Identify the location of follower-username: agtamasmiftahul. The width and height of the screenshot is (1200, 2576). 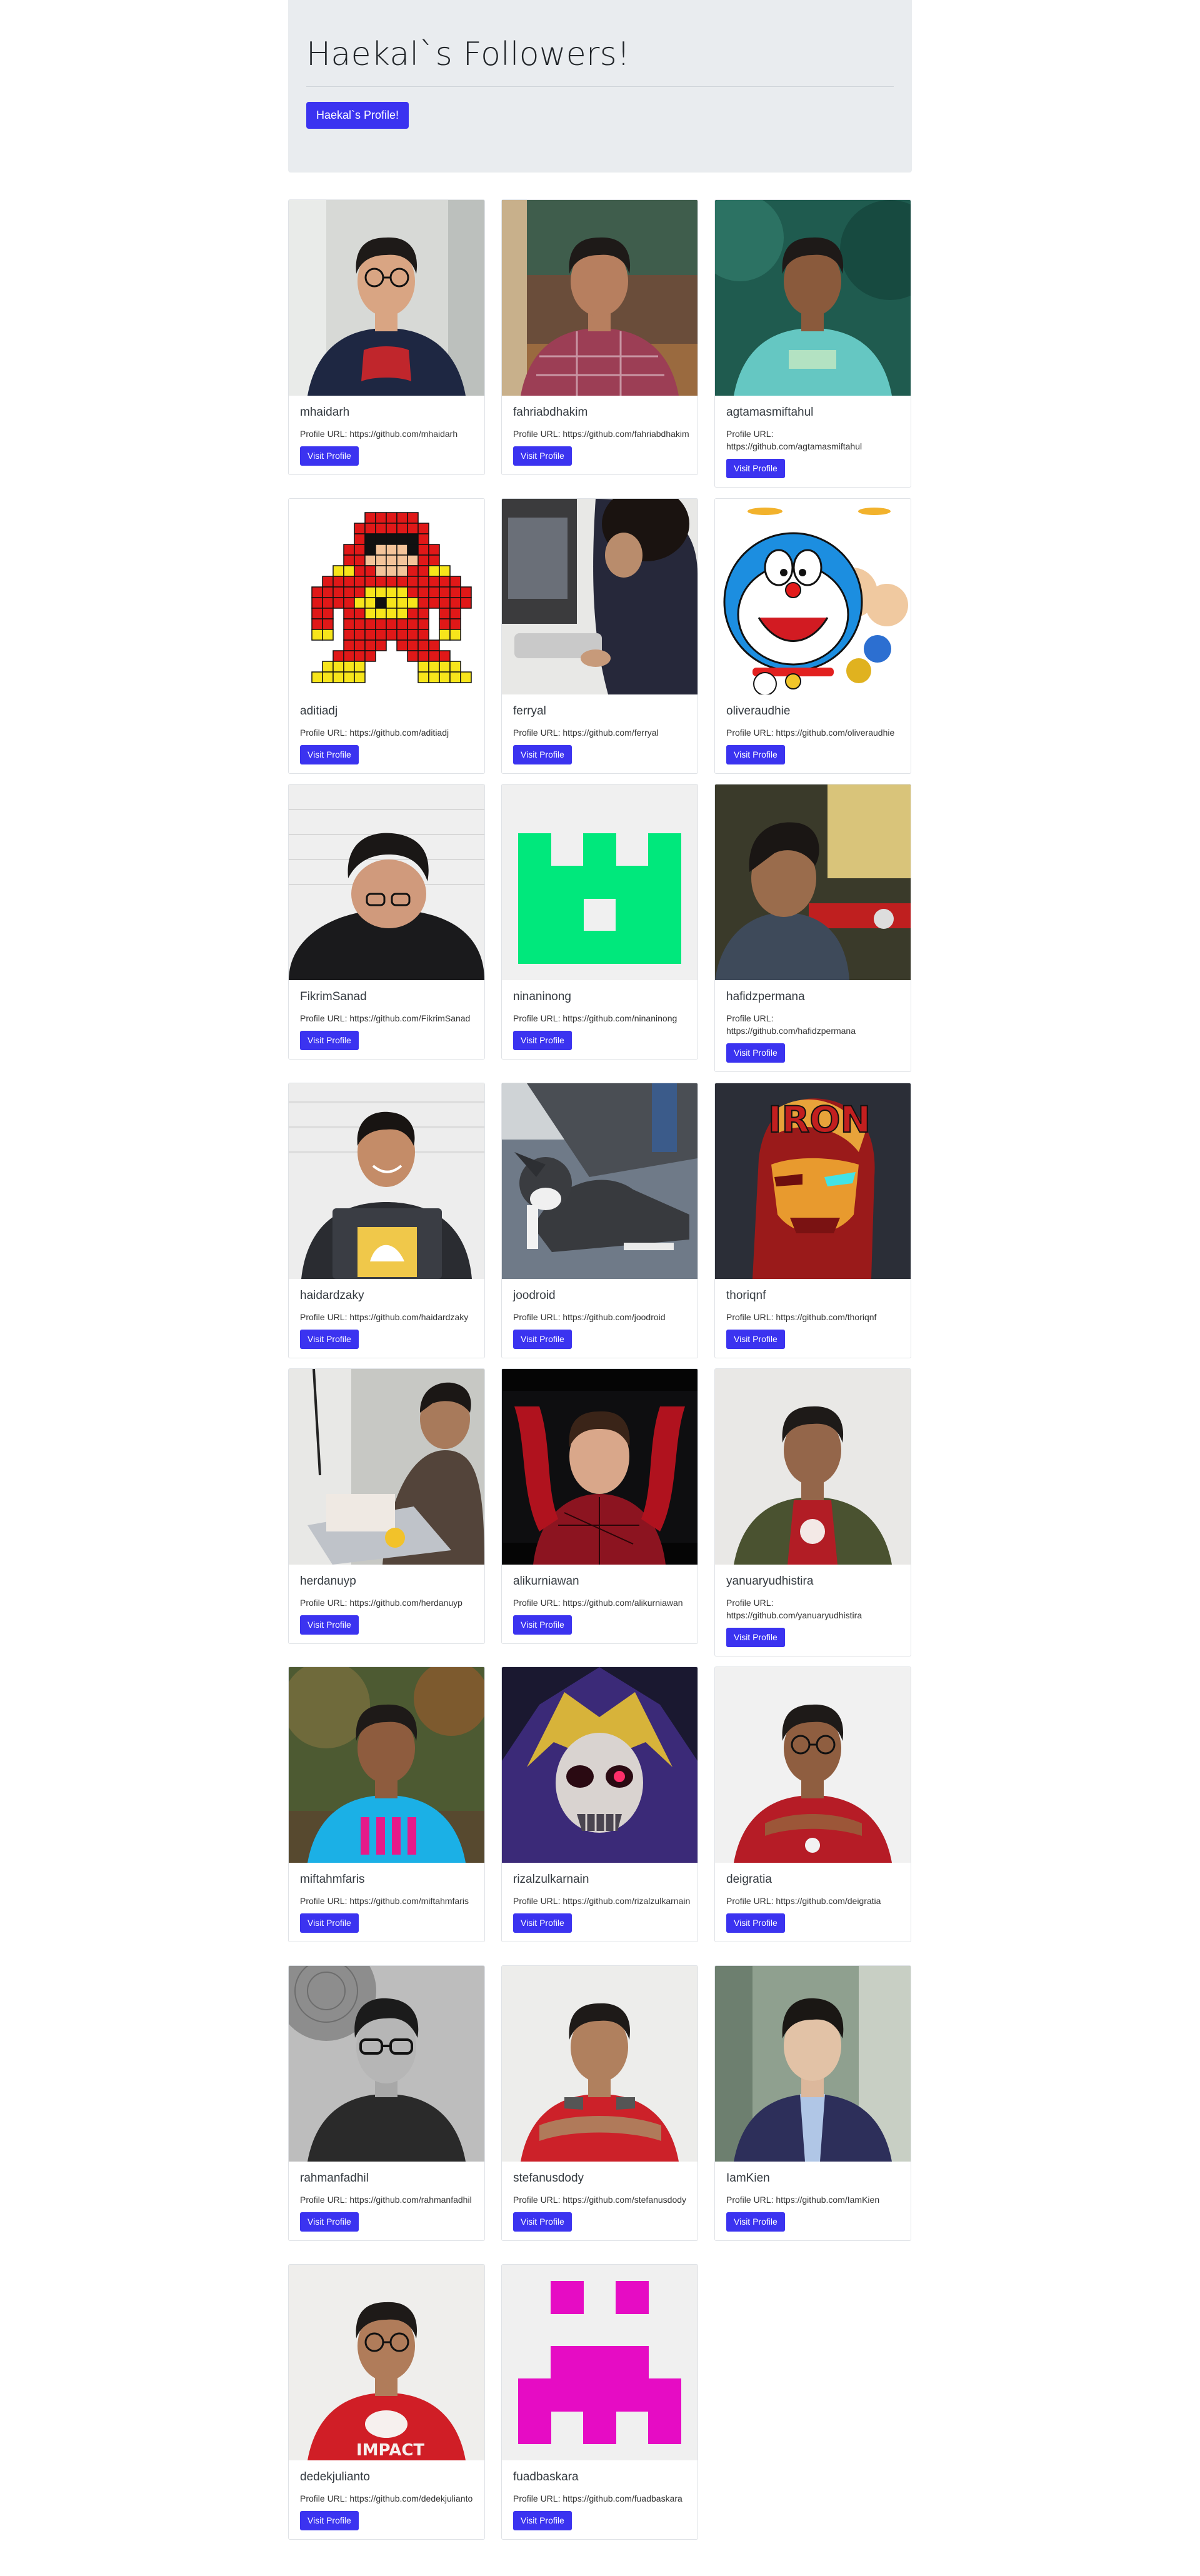
(770, 412).